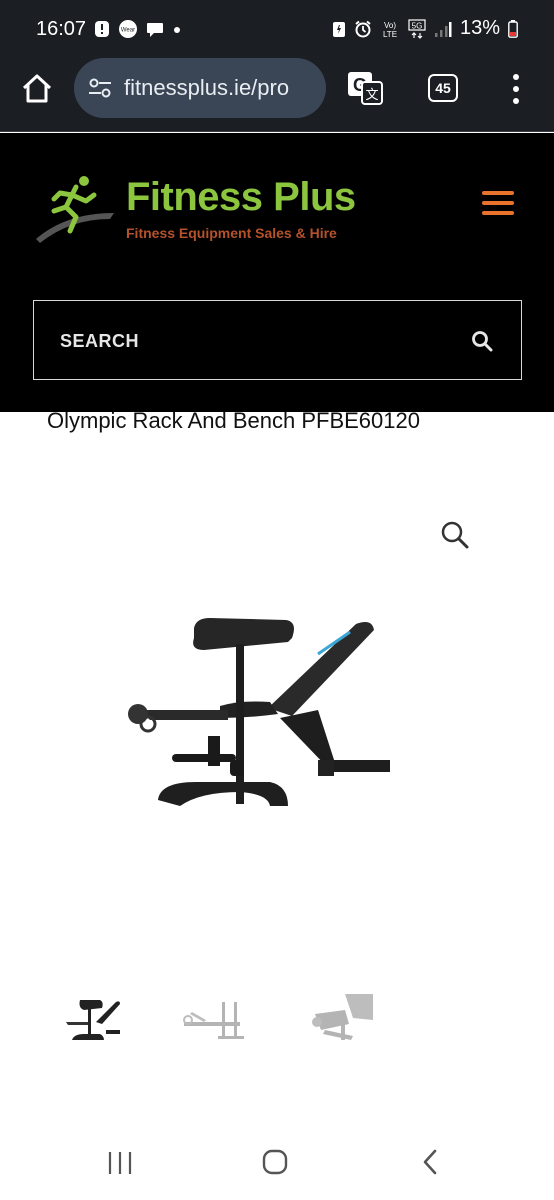  What do you see at coordinates (231, 233) in the screenshot?
I see `logo-tagline: Fitness Equipment Sales & Hire` at bounding box center [231, 233].